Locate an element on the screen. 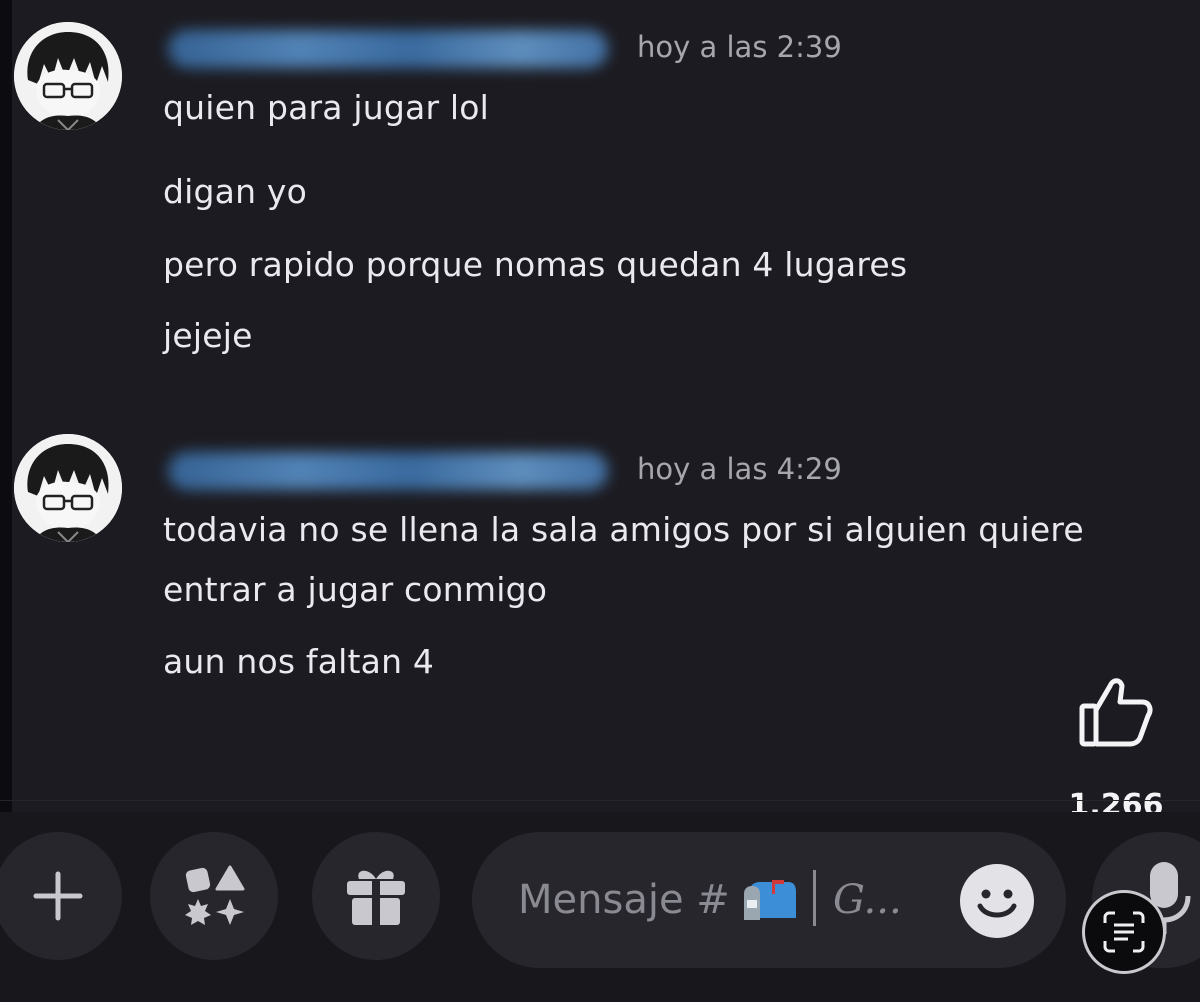 This screenshot has width=1200, height=1002. plus-icon is located at coordinates (58, 896).